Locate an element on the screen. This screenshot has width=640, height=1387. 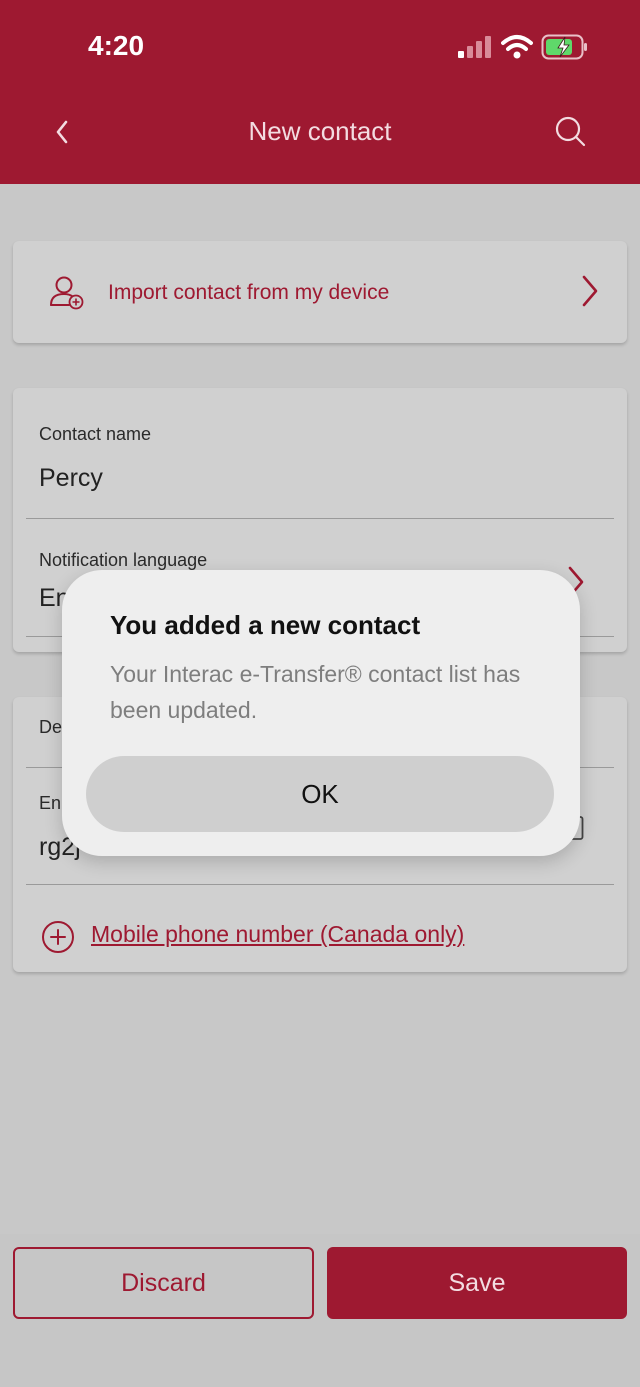
signal-icon is located at coordinates (475, 47).